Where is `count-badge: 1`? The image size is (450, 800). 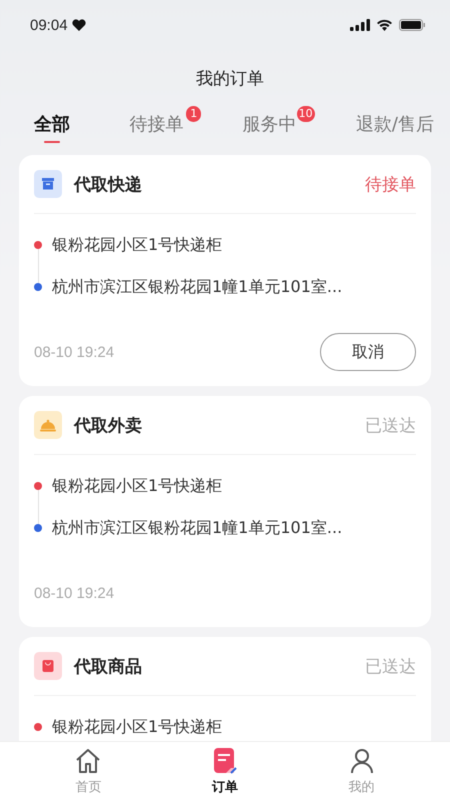 count-badge: 1 is located at coordinates (194, 114).